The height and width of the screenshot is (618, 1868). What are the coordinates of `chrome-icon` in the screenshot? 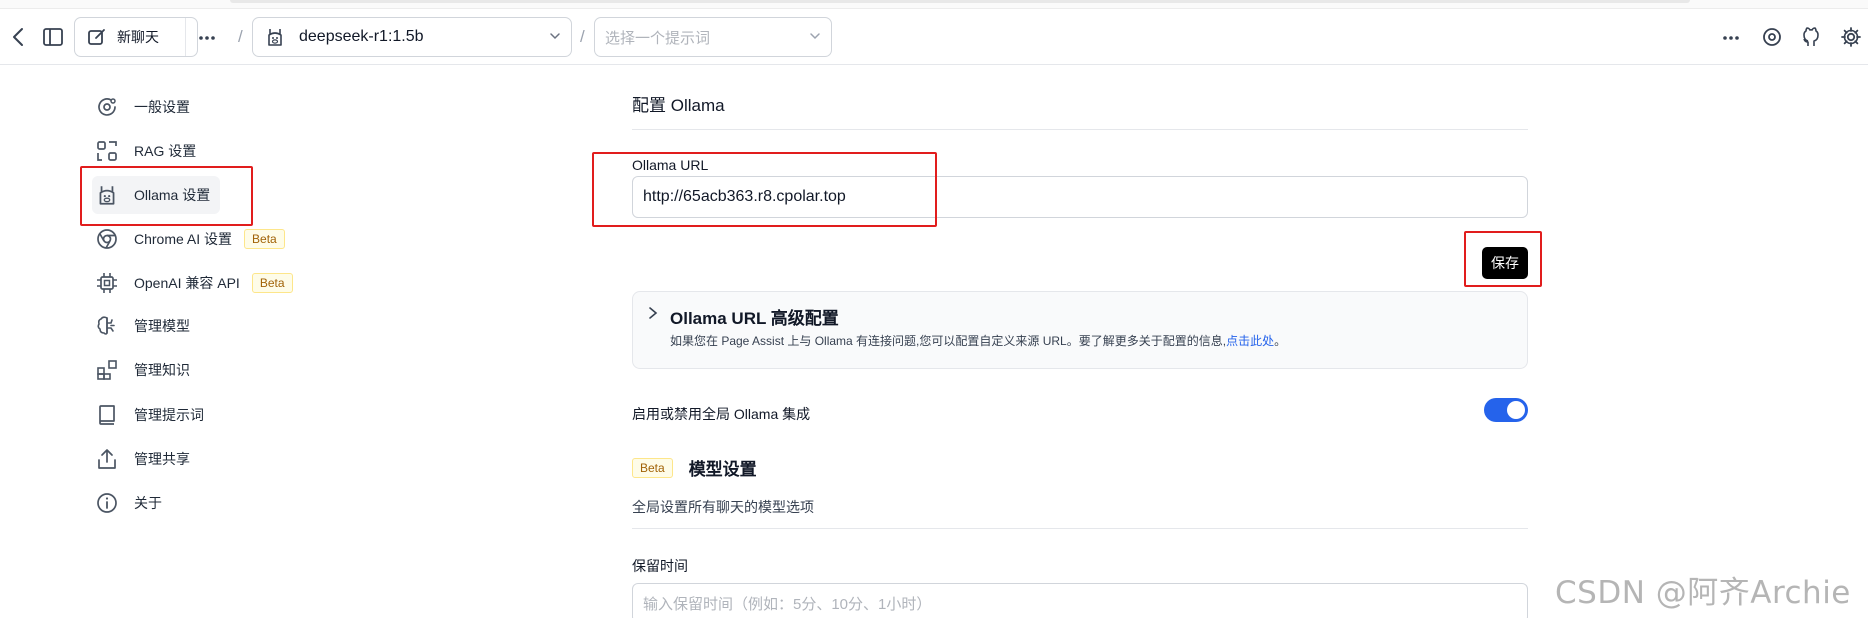 It's located at (107, 239).